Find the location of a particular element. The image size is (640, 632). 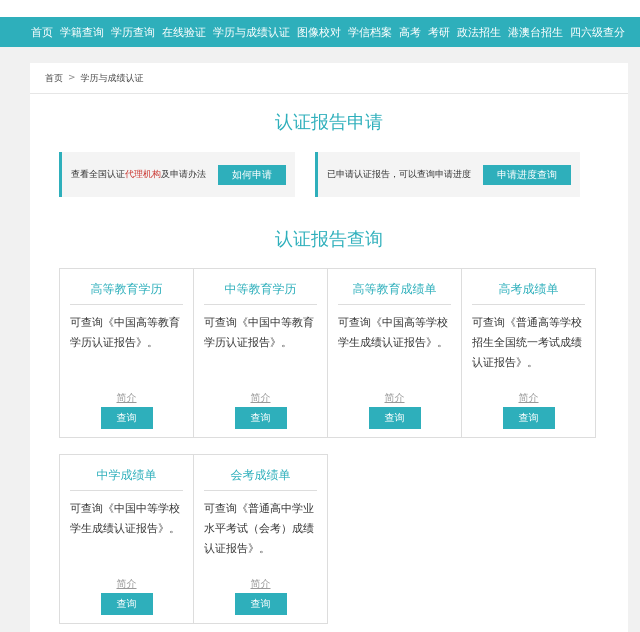

card-description: 可查询《中国高等教育学历认证报告》。 is located at coordinates (125, 333).